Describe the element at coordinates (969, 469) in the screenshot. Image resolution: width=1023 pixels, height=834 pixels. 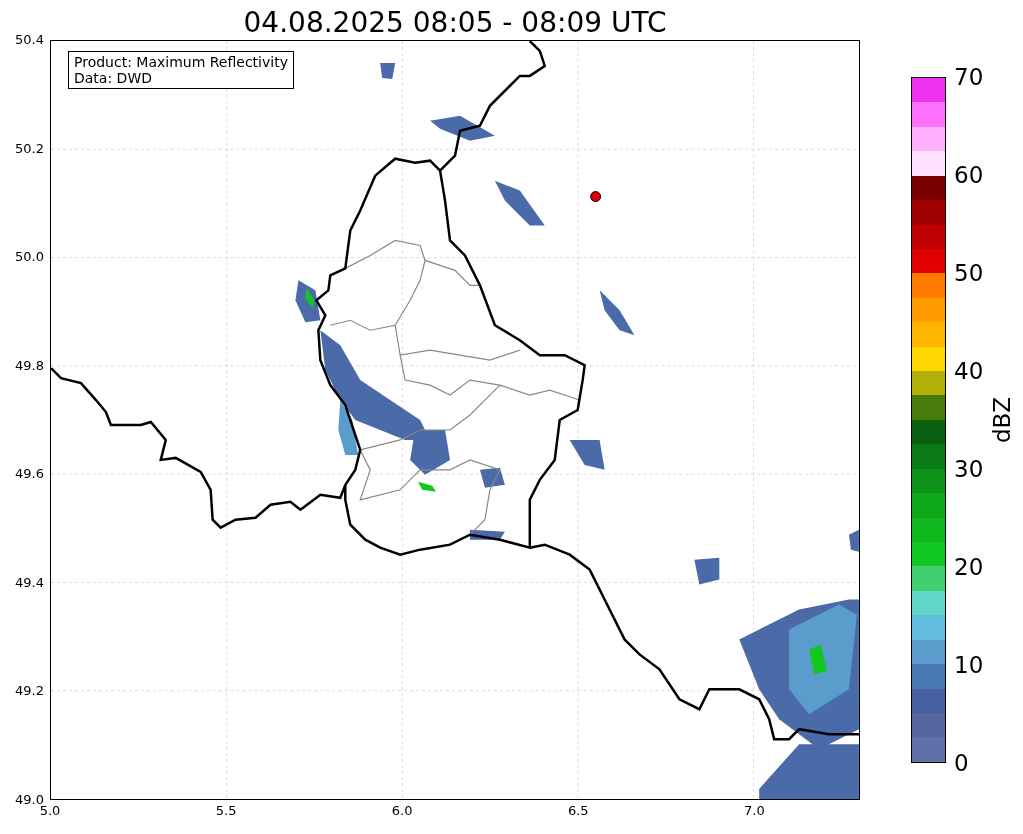
I see `colorbar-tick-label: 30` at that location.